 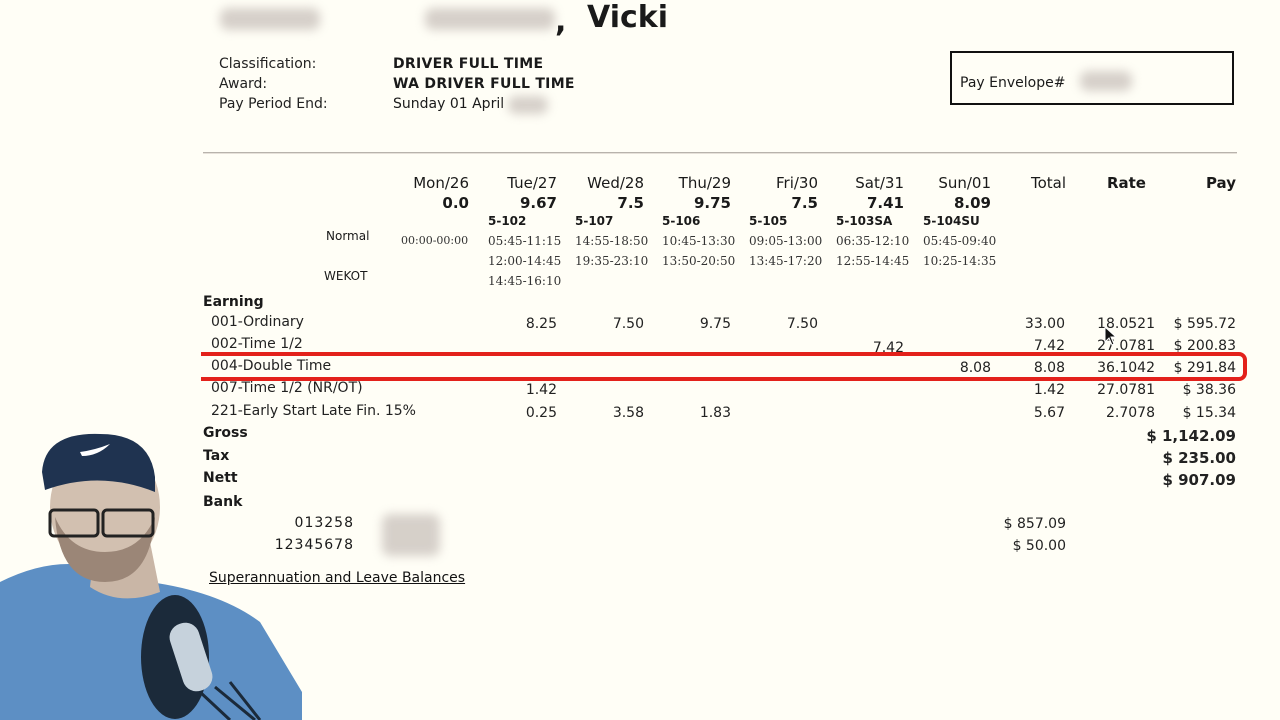 I want to click on earning-total-cell: 5.67, so click(x=1049, y=413).